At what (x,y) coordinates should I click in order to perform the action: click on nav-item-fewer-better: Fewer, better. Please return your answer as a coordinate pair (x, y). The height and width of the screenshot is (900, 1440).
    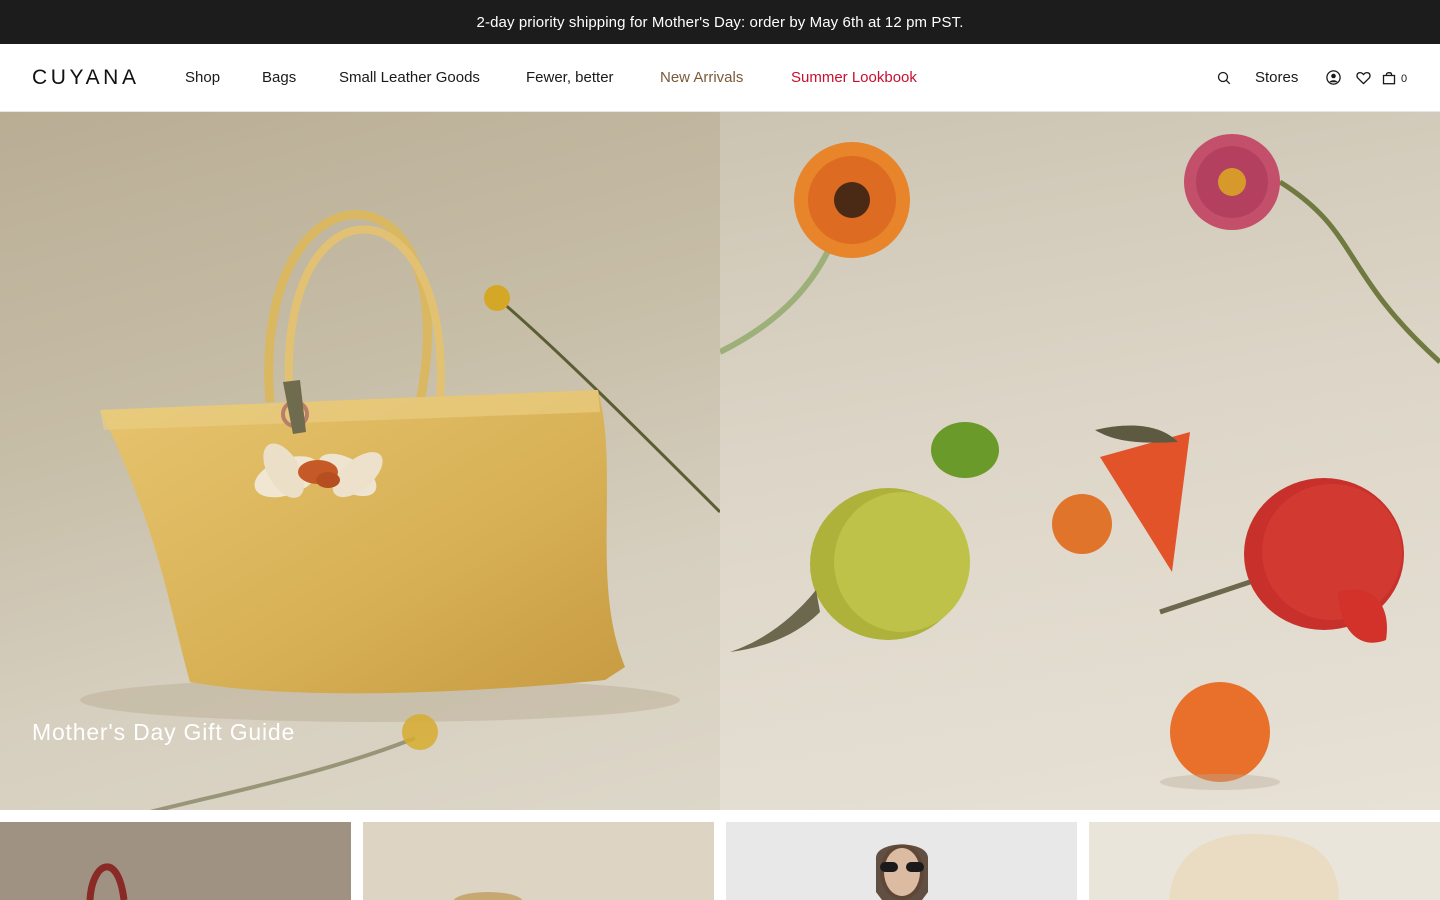
    Looking at the image, I should click on (570, 78).